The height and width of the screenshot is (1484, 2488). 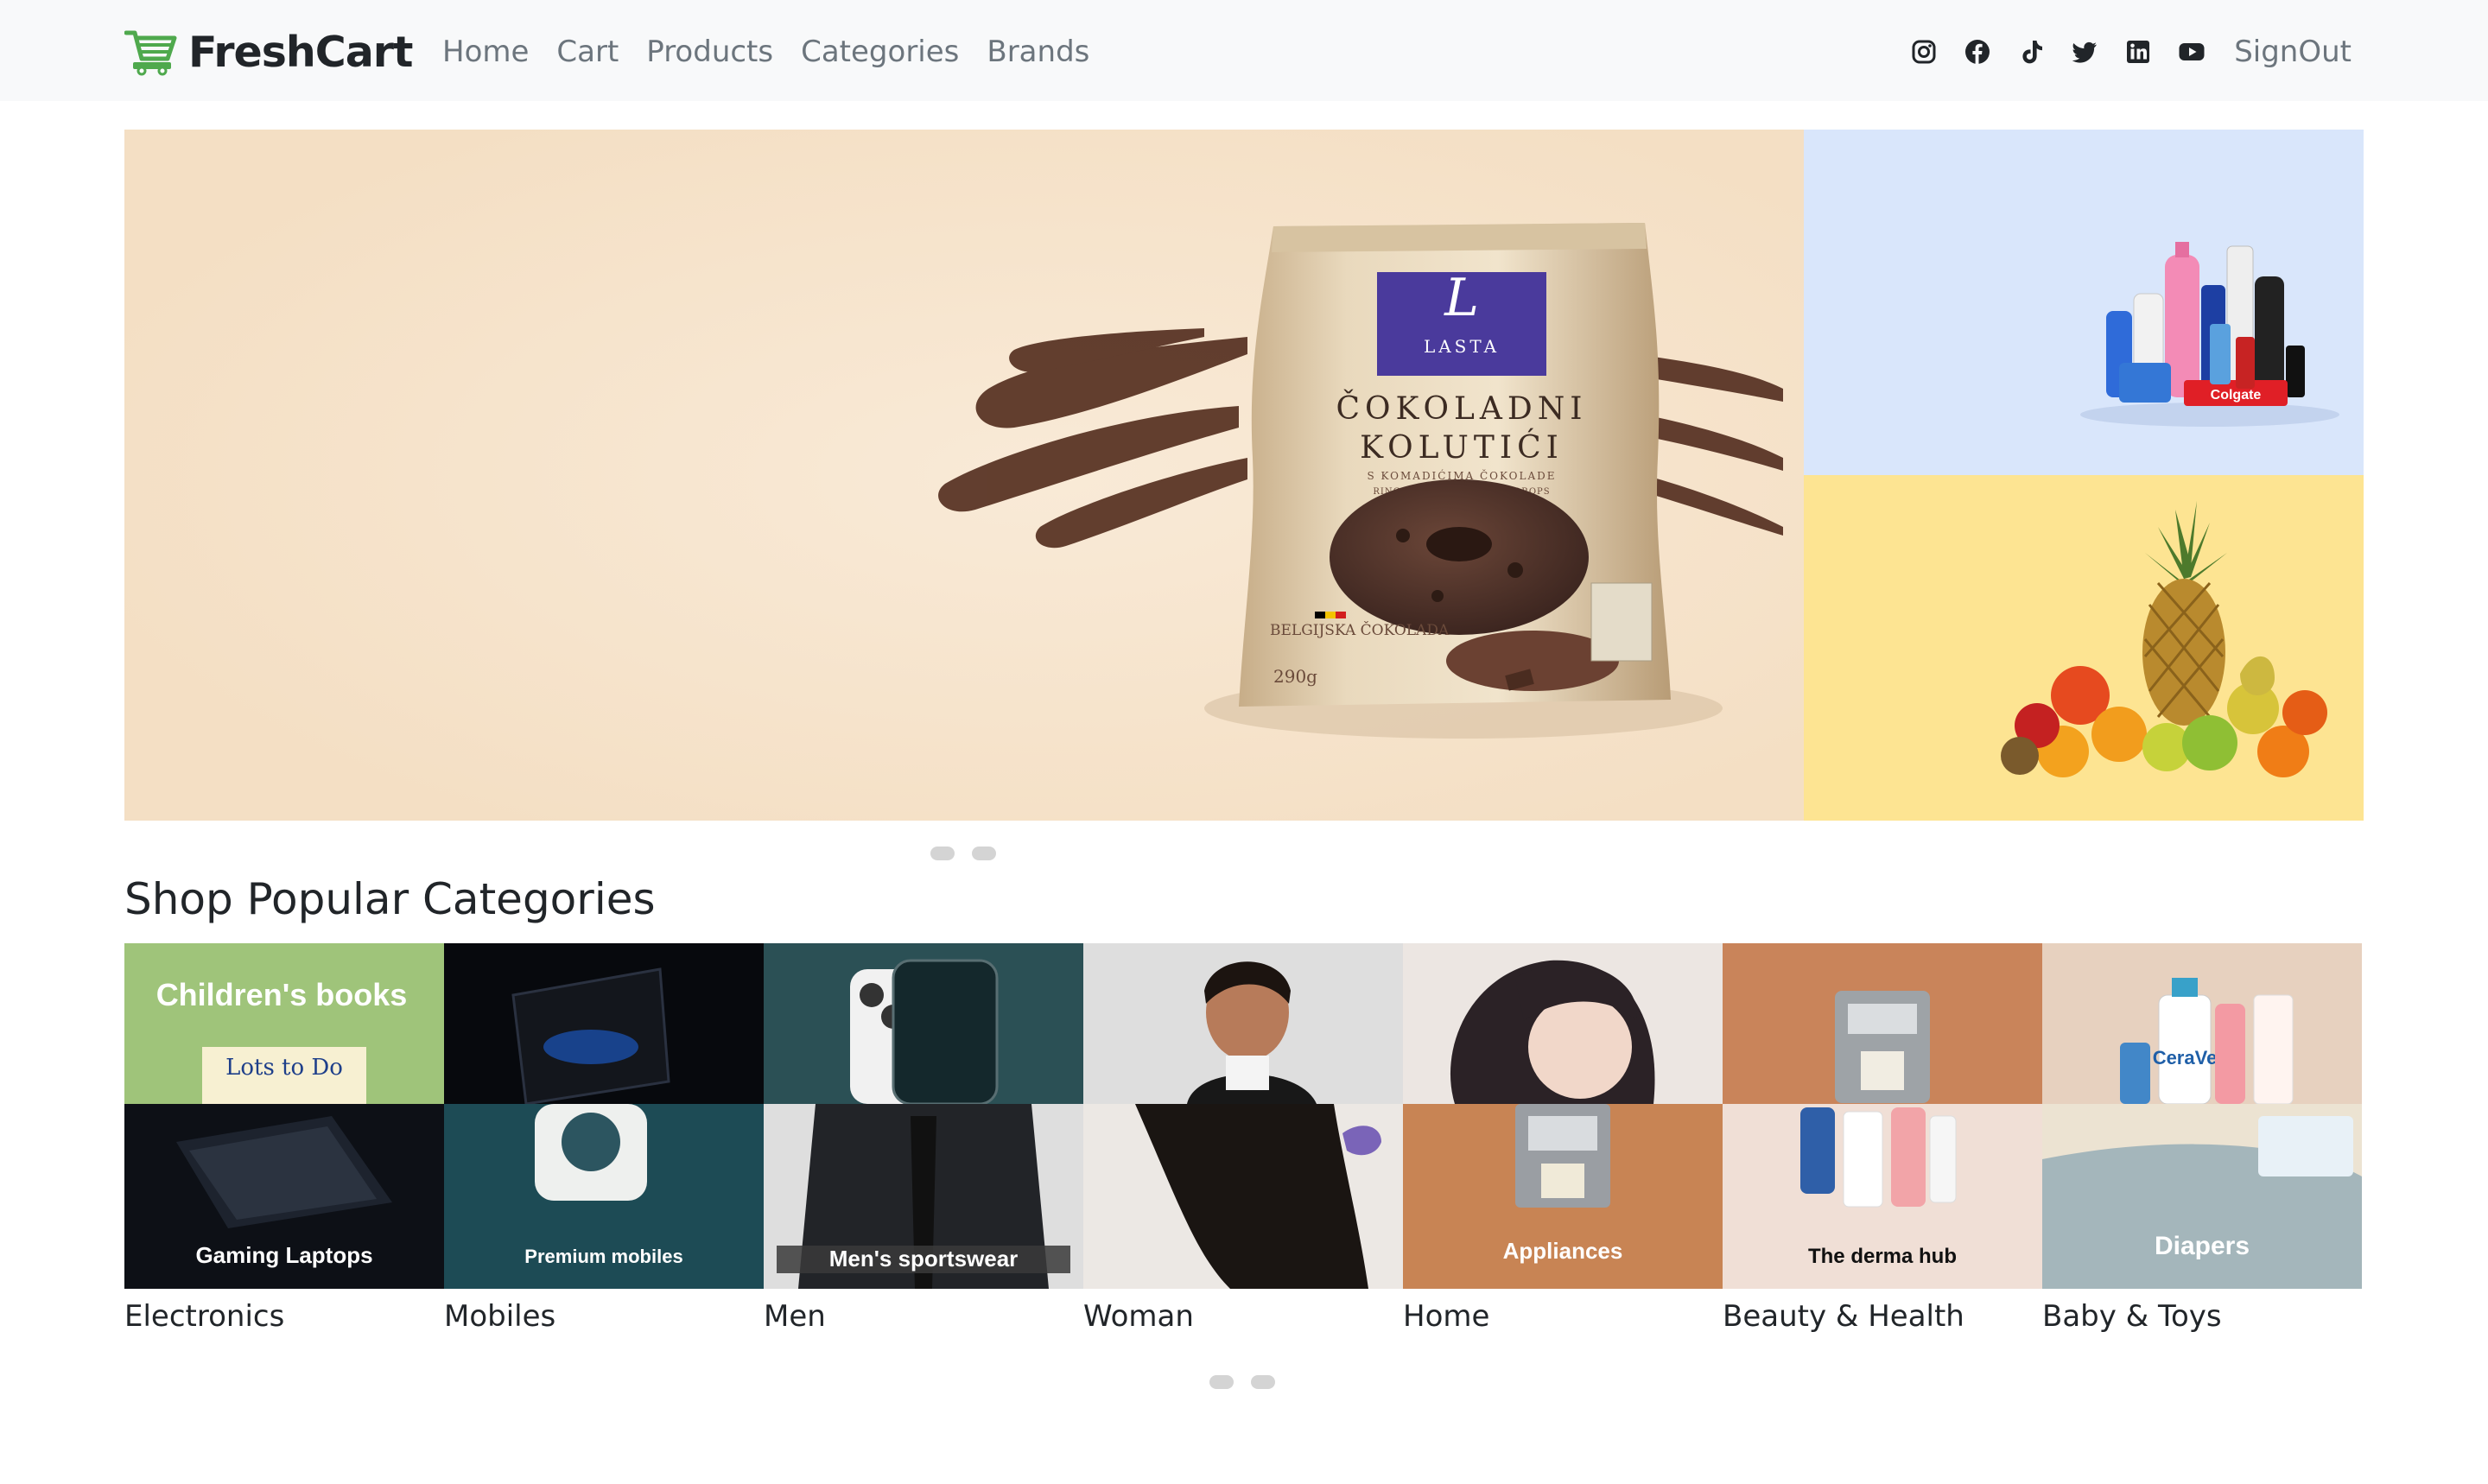 I want to click on category-name-electronics: Electronics, so click(x=204, y=1316).